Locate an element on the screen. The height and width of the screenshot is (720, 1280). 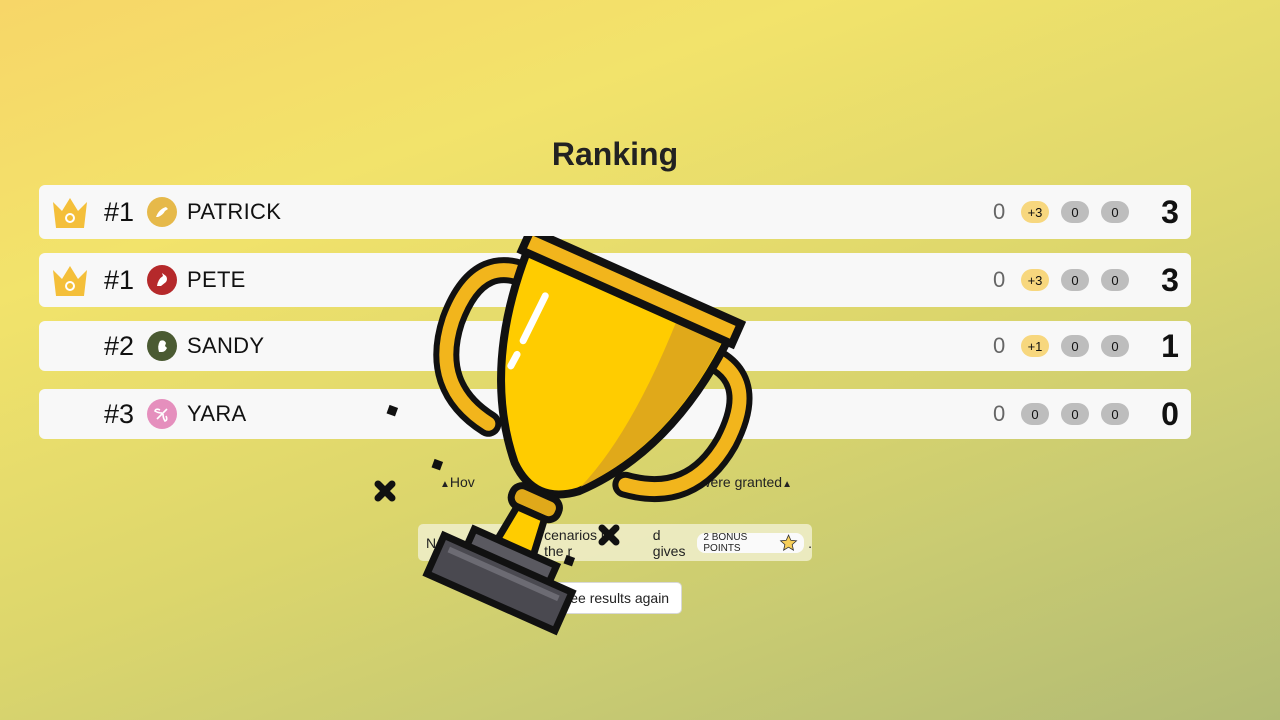
cardinal-icon is located at coordinates (162, 280).